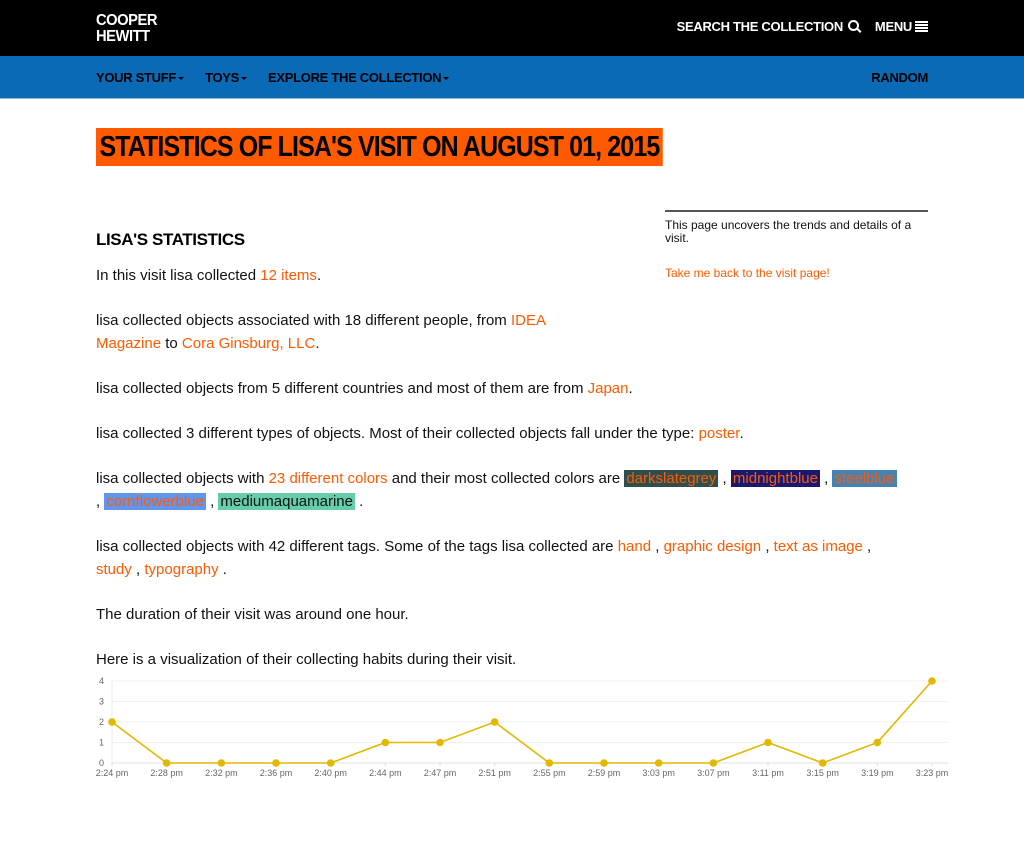 This screenshot has height=841, width=1024. I want to click on stat-text: lisa collected objects with, so click(182, 478).